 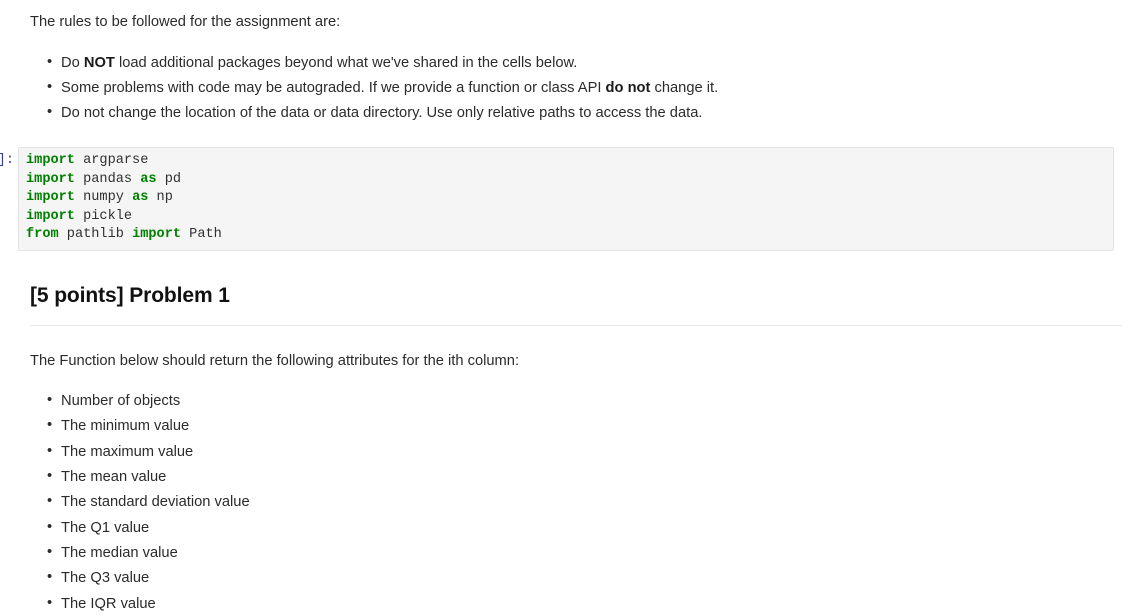 What do you see at coordinates (576, 552) in the screenshot?
I see `list-item: The median value` at bounding box center [576, 552].